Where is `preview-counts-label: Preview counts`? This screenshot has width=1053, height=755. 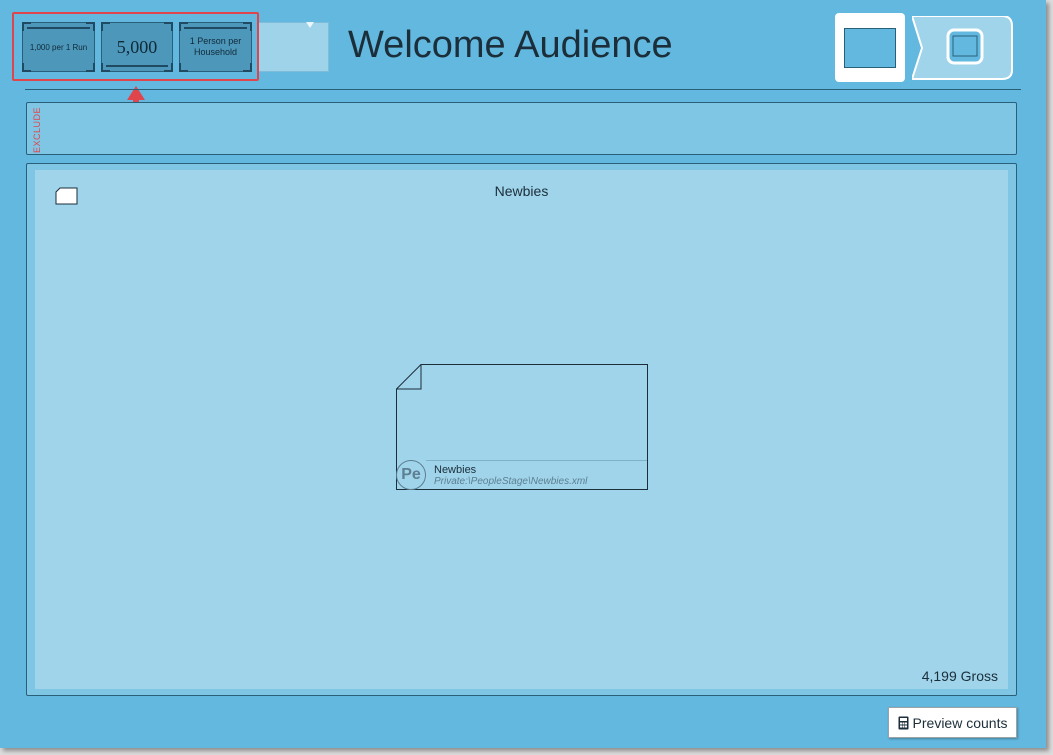
preview-counts-label: Preview counts is located at coordinates (960, 722).